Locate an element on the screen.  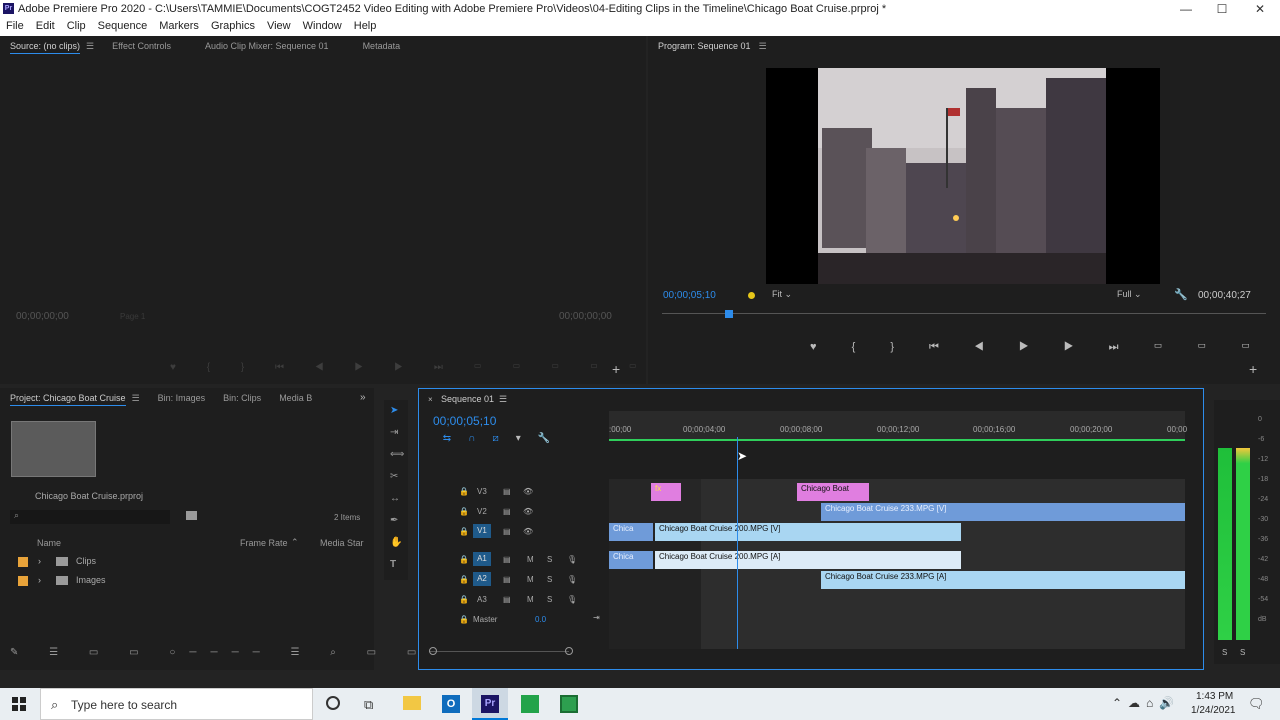
menu-help: Help is located at coordinates (365, 27).